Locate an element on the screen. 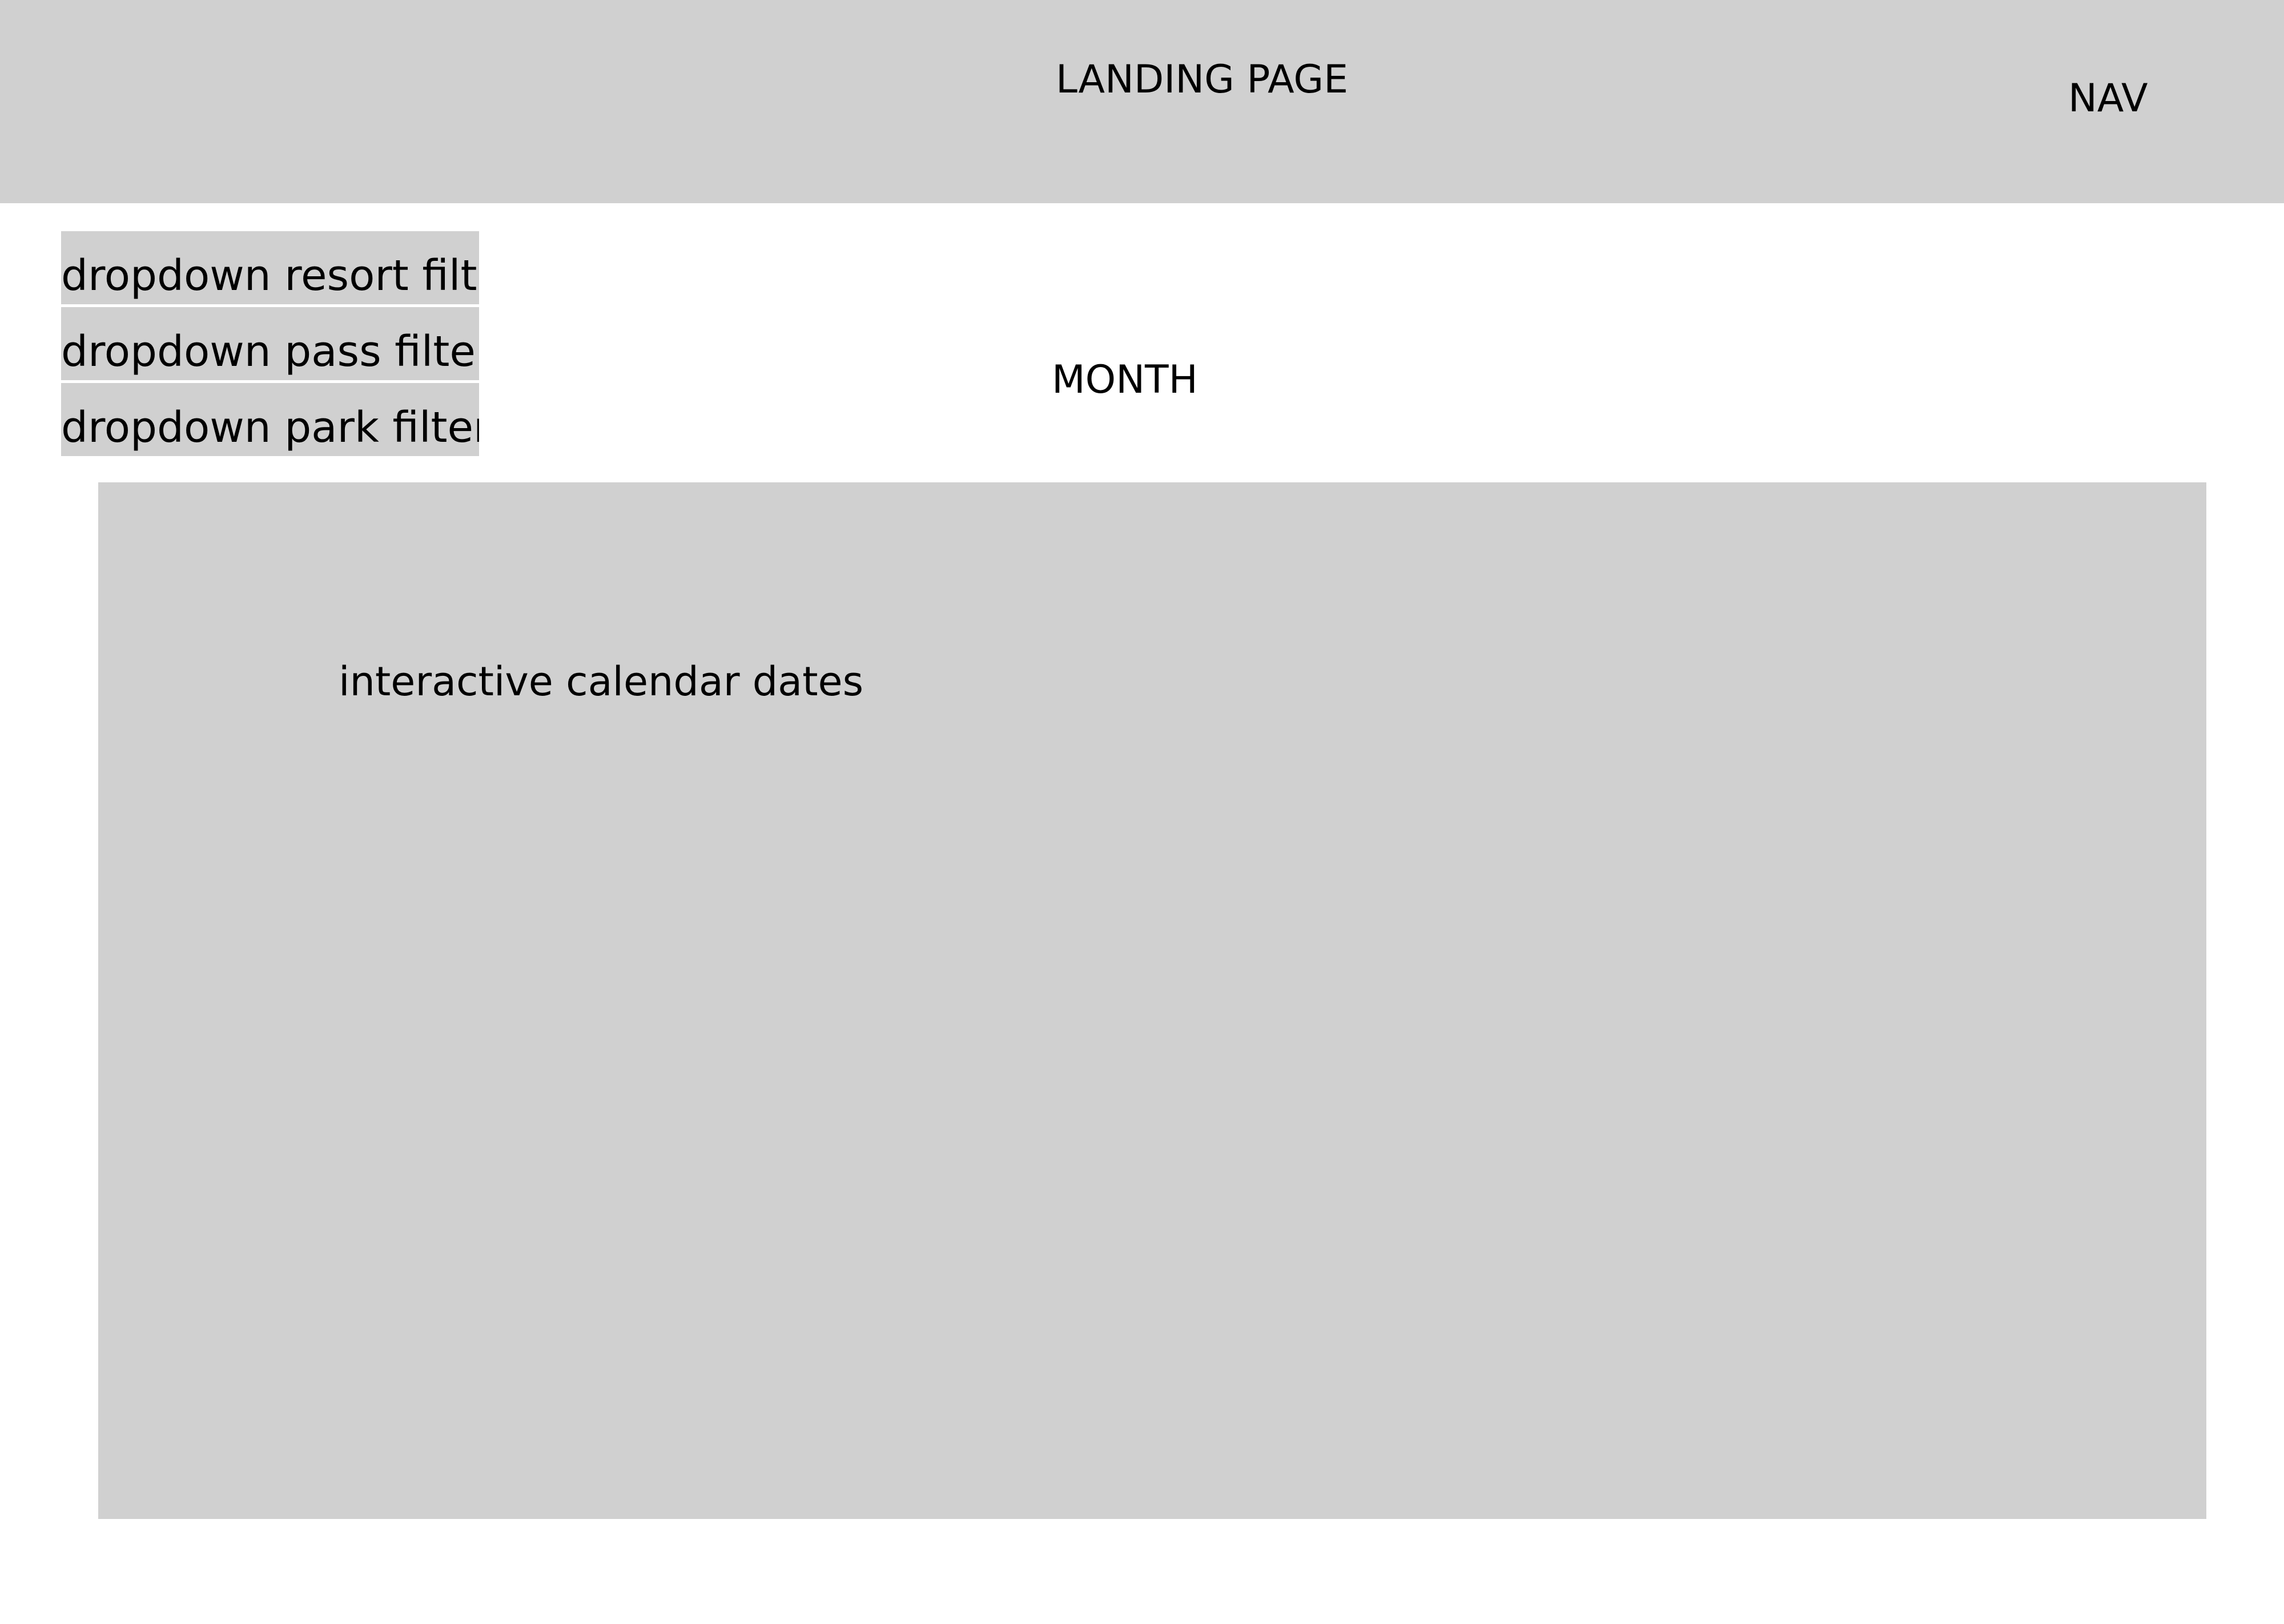 The width and height of the screenshot is (2284, 1624). park-filter-dropdown: dropdown park filter is located at coordinates (270, 420).